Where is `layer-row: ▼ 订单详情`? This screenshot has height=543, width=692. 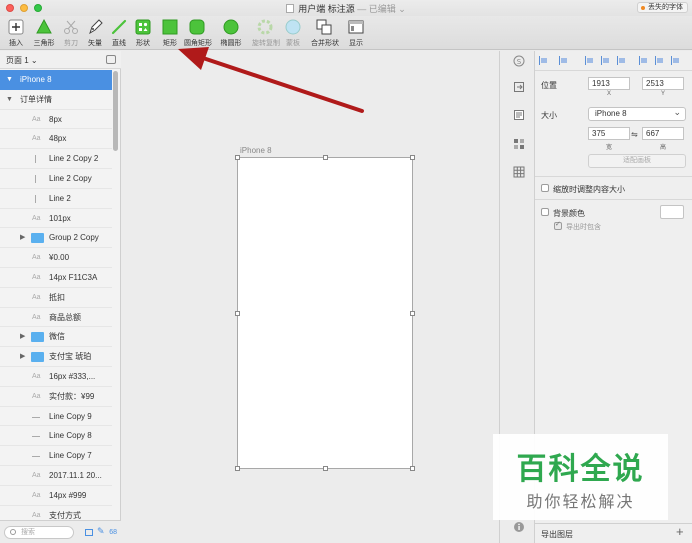 layer-row: ▼ 订单详情 is located at coordinates (56, 100).